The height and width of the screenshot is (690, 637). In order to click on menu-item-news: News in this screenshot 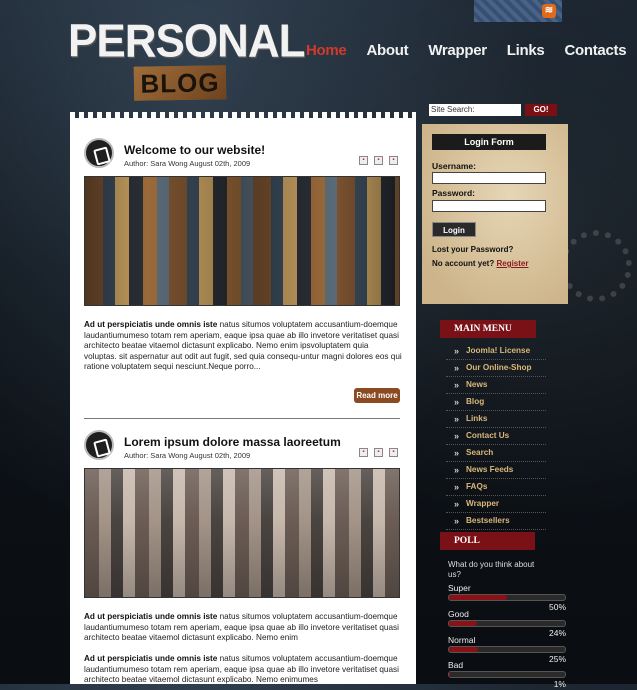, I will do `click(496, 385)`.